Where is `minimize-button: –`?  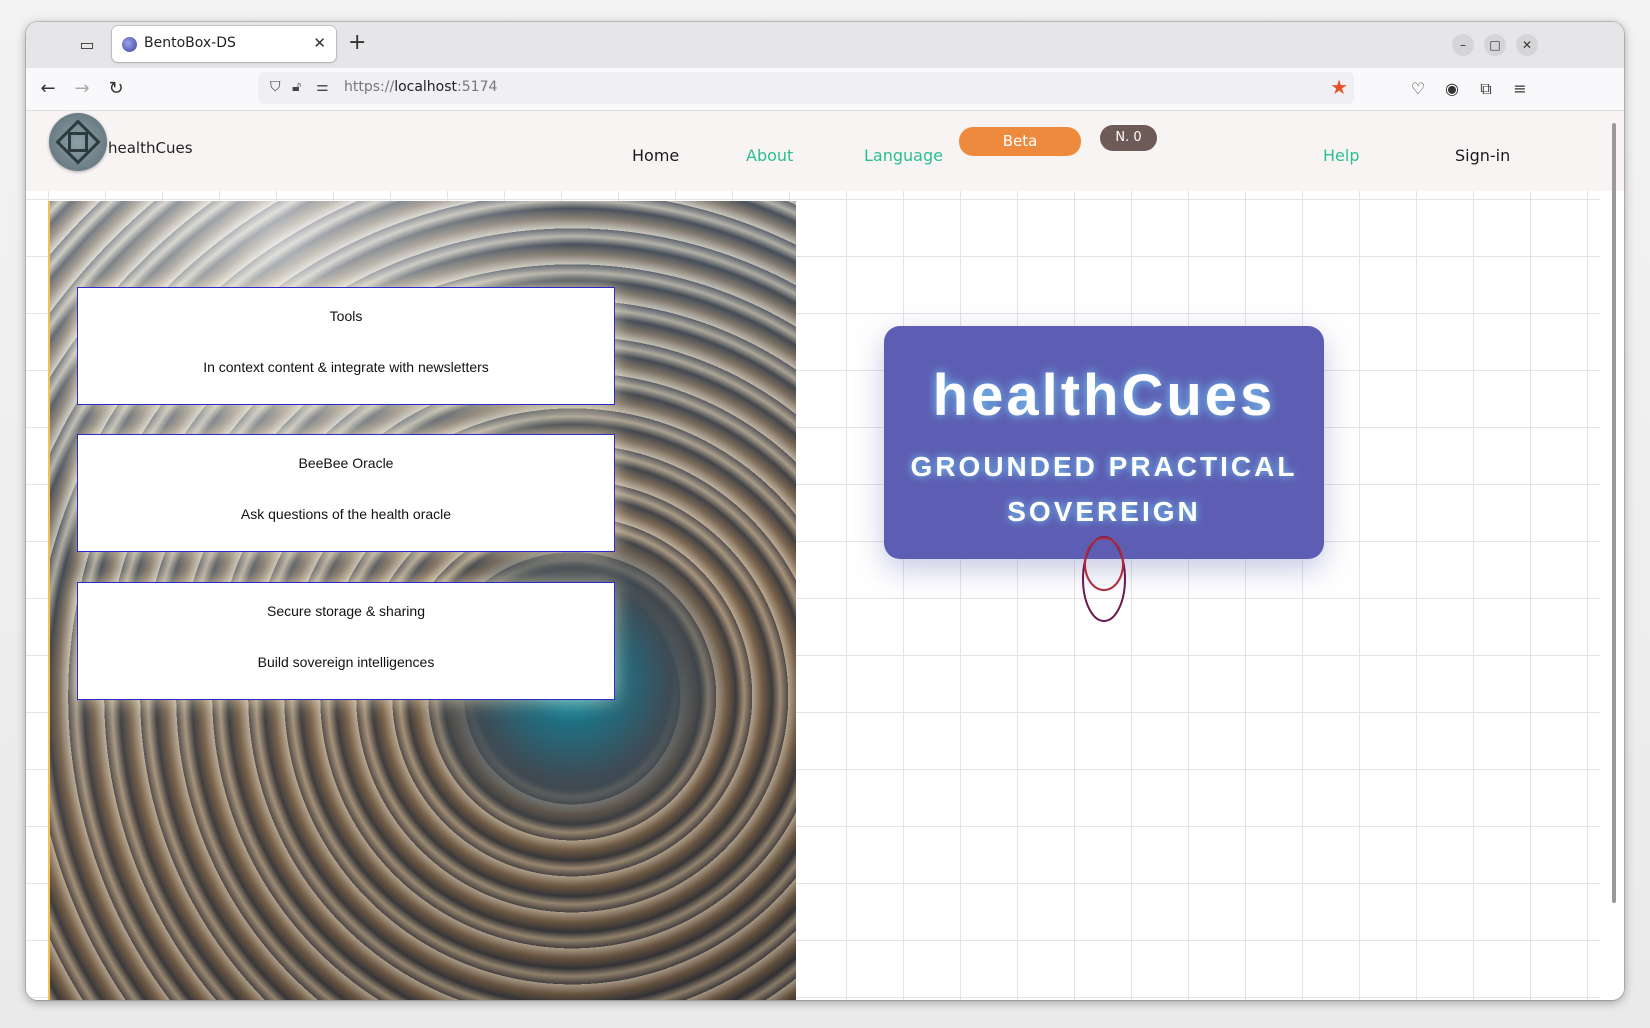 minimize-button: – is located at coordinates (1463, 45).